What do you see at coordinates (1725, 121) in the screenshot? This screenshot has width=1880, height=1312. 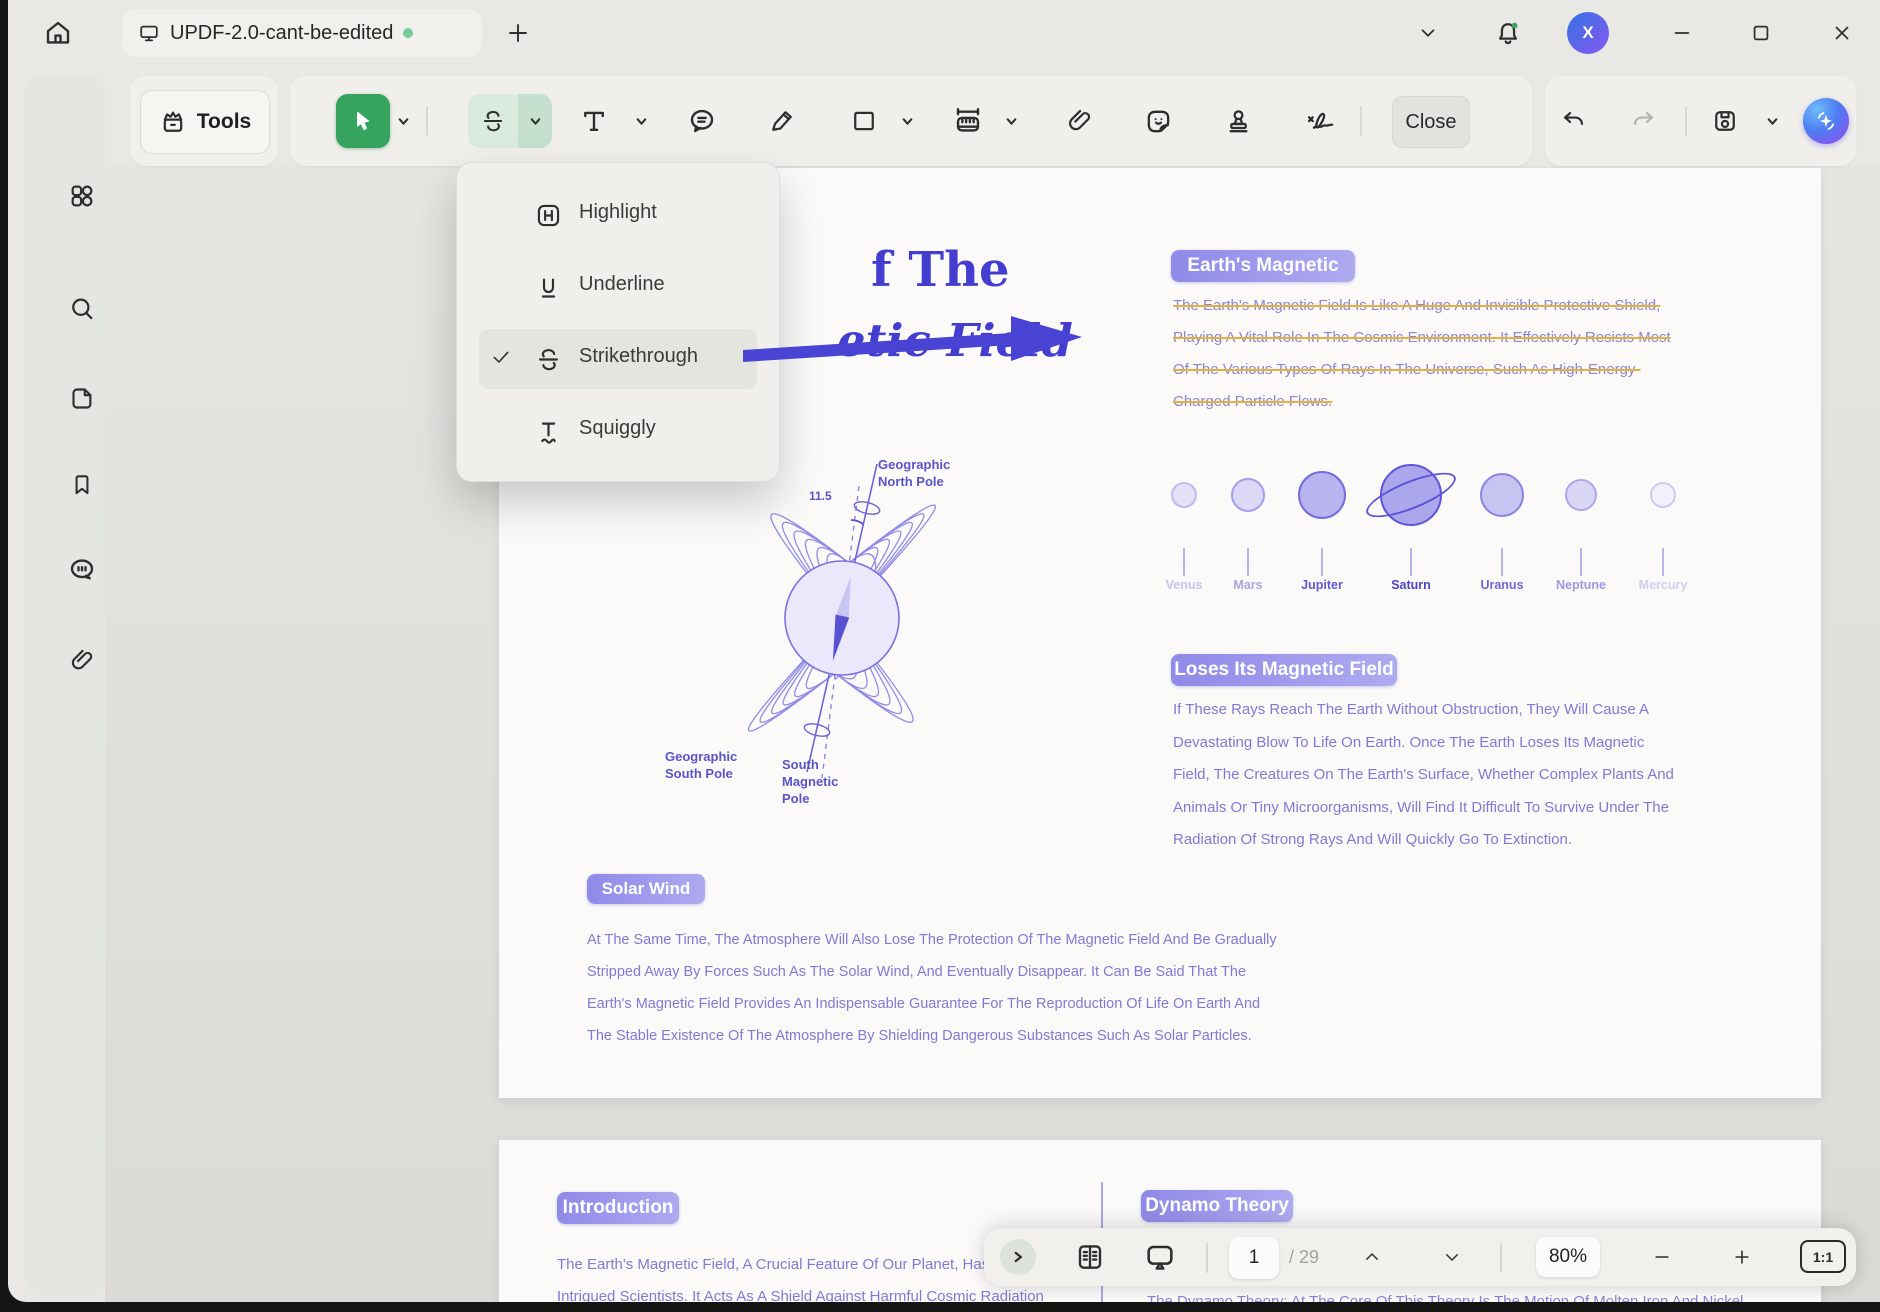 I see `save-button` at bounding box center [1725, 121].